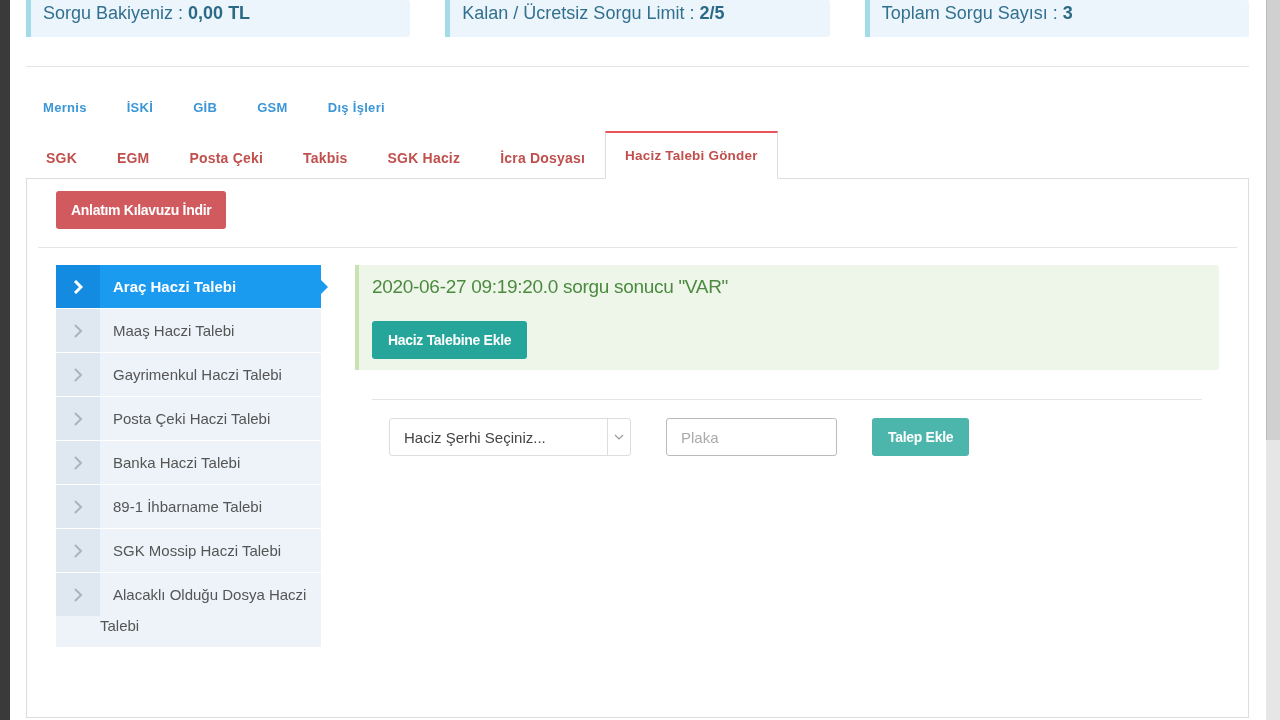 The width and height of the screenshot is (1280, 720). What do you see at coordinates (450, 340) in the screenshot?
I see `add-to-request-button: Haciz Talebine Ekle` at bounding box center [450, 340].